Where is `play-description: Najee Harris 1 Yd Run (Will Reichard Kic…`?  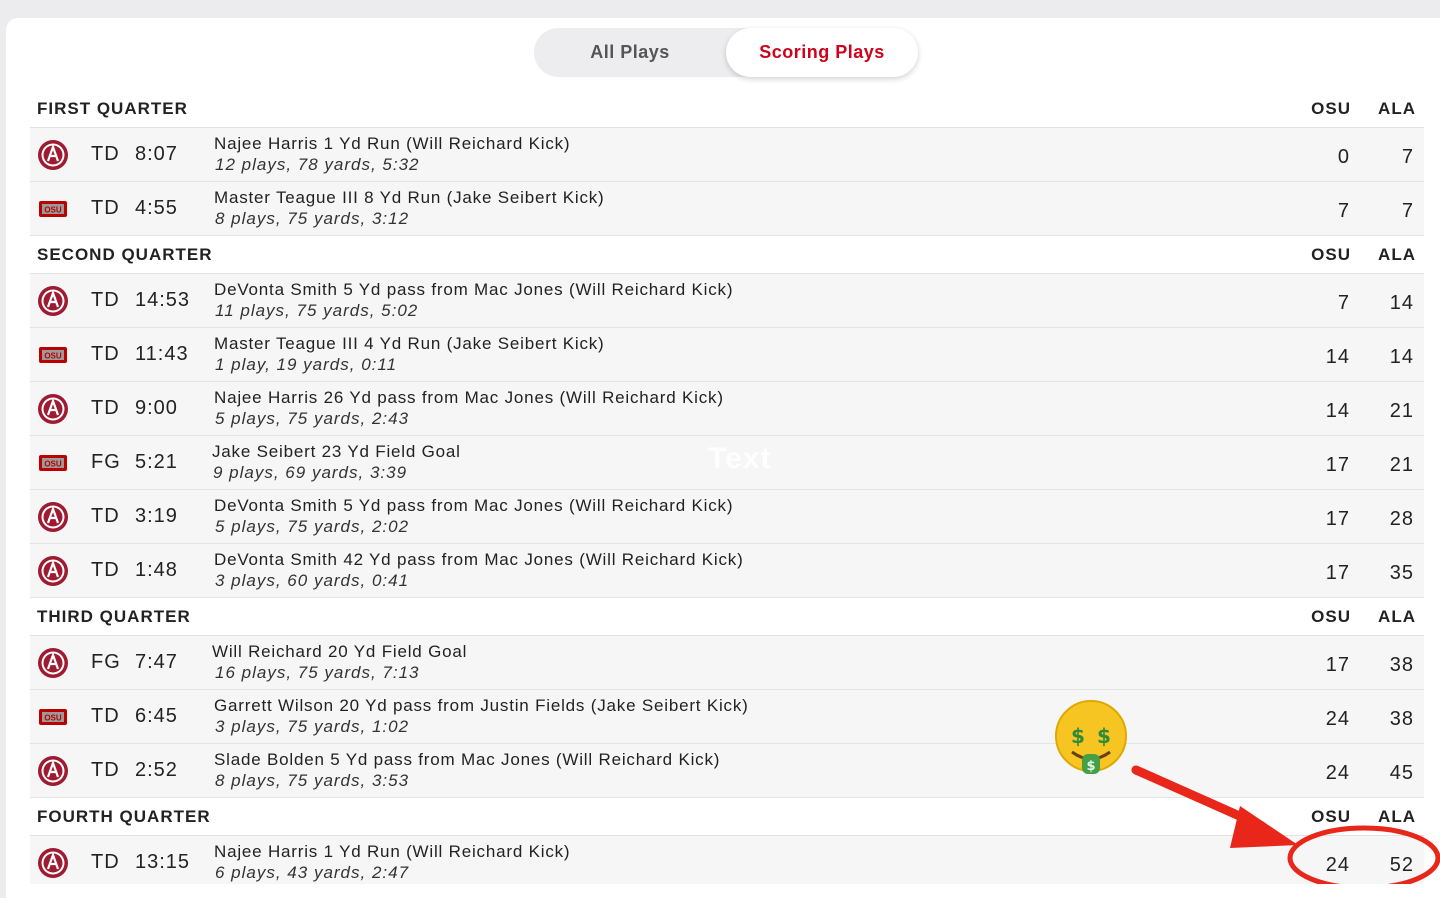 play-description: Najee Harris 1 Yd Run (Will Reichard Kic… is located at coordinates (392, 143).